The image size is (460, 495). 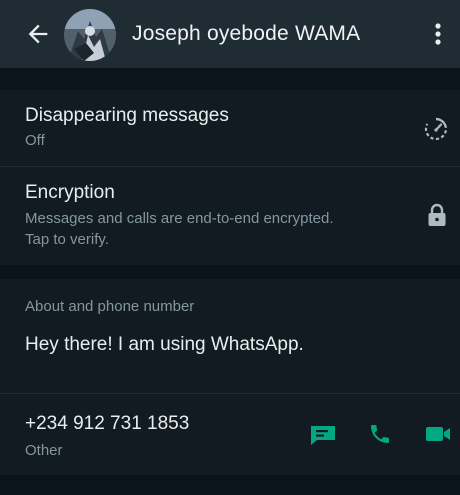 What do you see at coordinates (437, 214) in the screenshot?
I see `lock-icon` at bounding box center [437, 214].